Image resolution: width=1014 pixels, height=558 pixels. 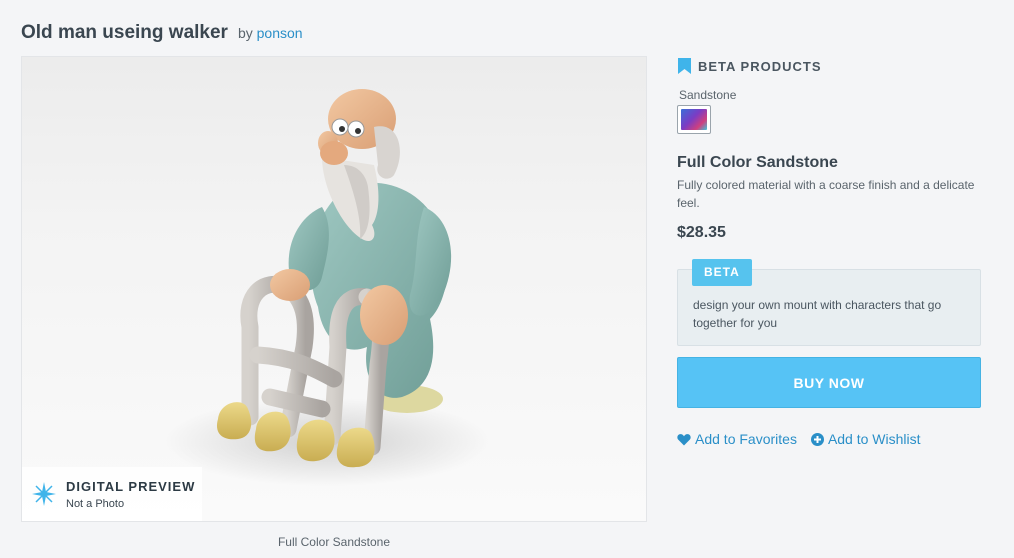 I want to click on digital-preview-badge: DIGITAL PREVIEW Not a Photo, so click(x=112, y=494).